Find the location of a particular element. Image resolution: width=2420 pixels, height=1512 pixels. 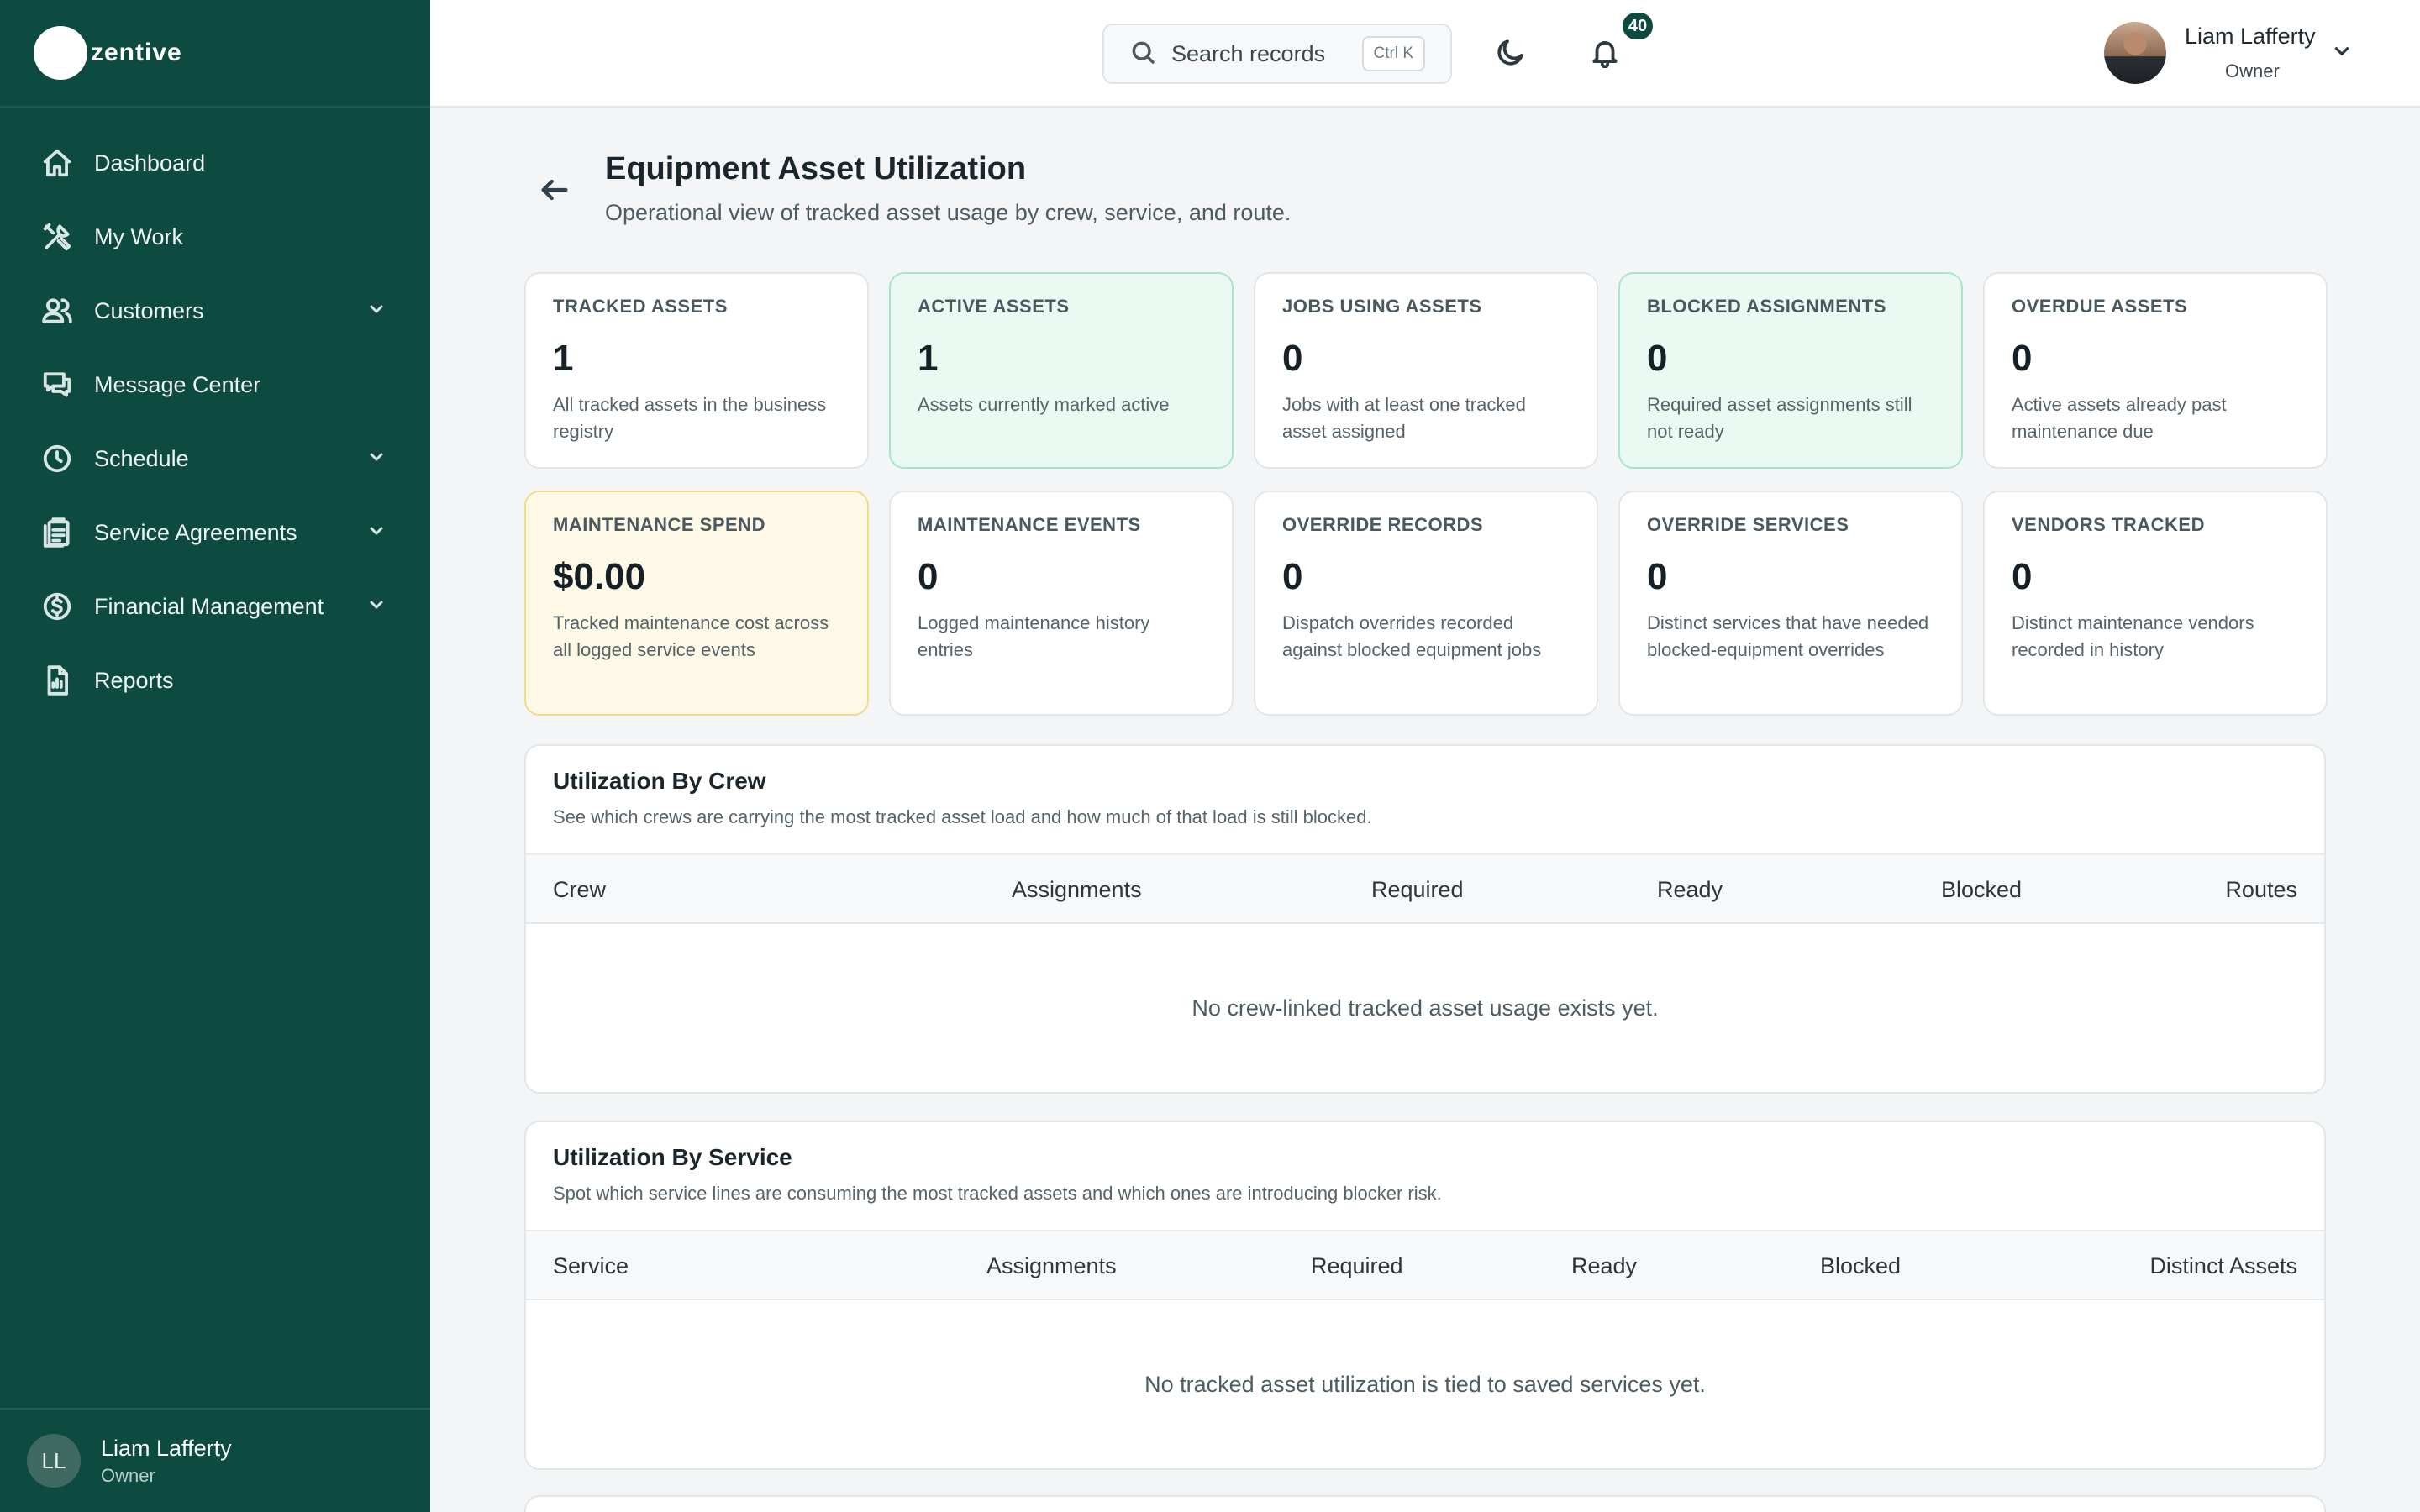

avatar is located at coordinates (2135, 53).